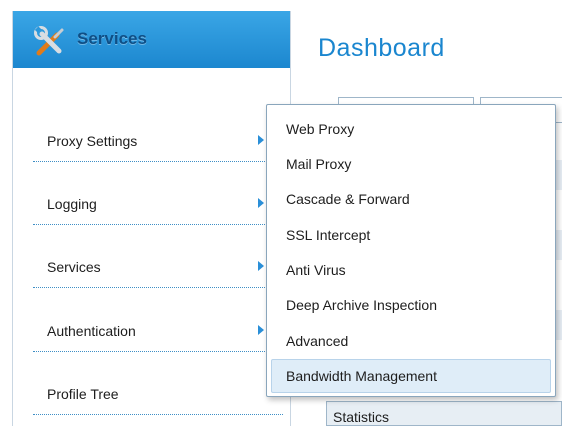 The image size is (562, 426). Describe the element at coordinates (411, 129) in the screenshot. I see `menu-item-web-proxy: Web Proxy` at that location.